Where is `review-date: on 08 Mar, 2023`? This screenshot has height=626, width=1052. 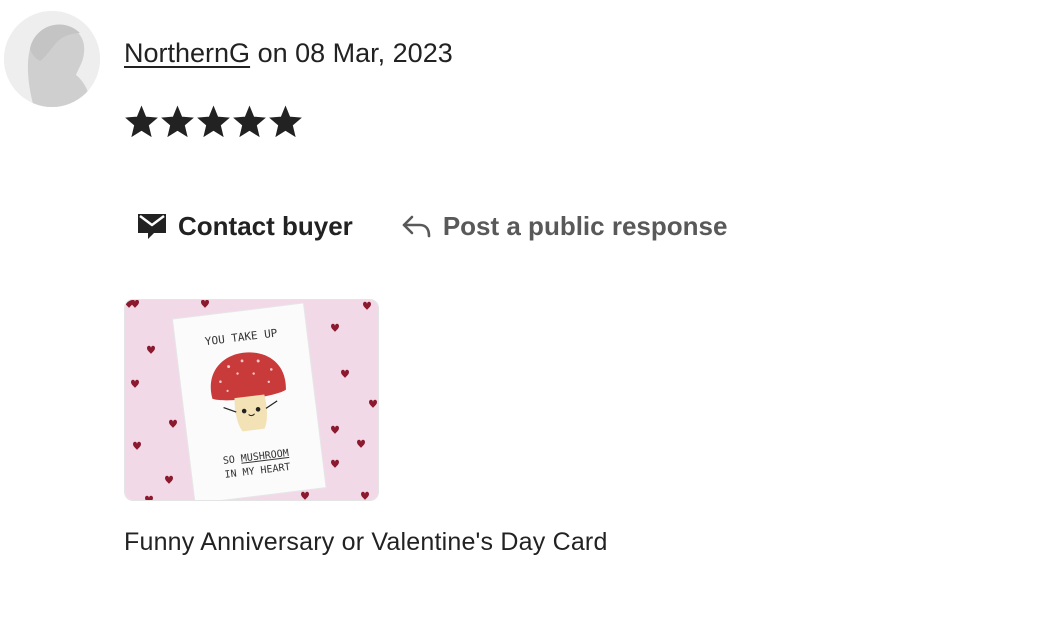 review-date: on 08 Mar, 2023 is located at coordinates (355, 53).